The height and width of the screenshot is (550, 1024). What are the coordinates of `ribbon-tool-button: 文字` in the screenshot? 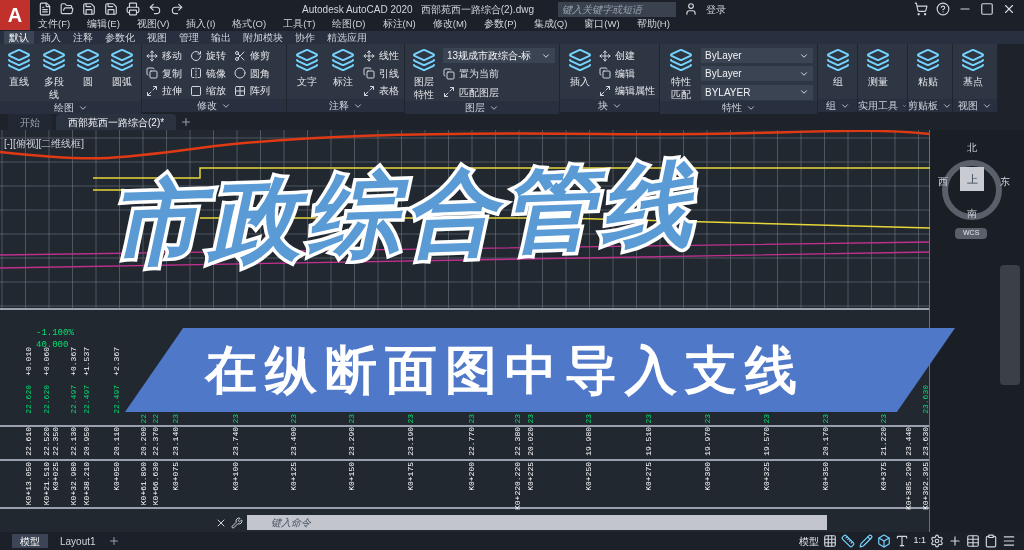 It's located at (307, 73).